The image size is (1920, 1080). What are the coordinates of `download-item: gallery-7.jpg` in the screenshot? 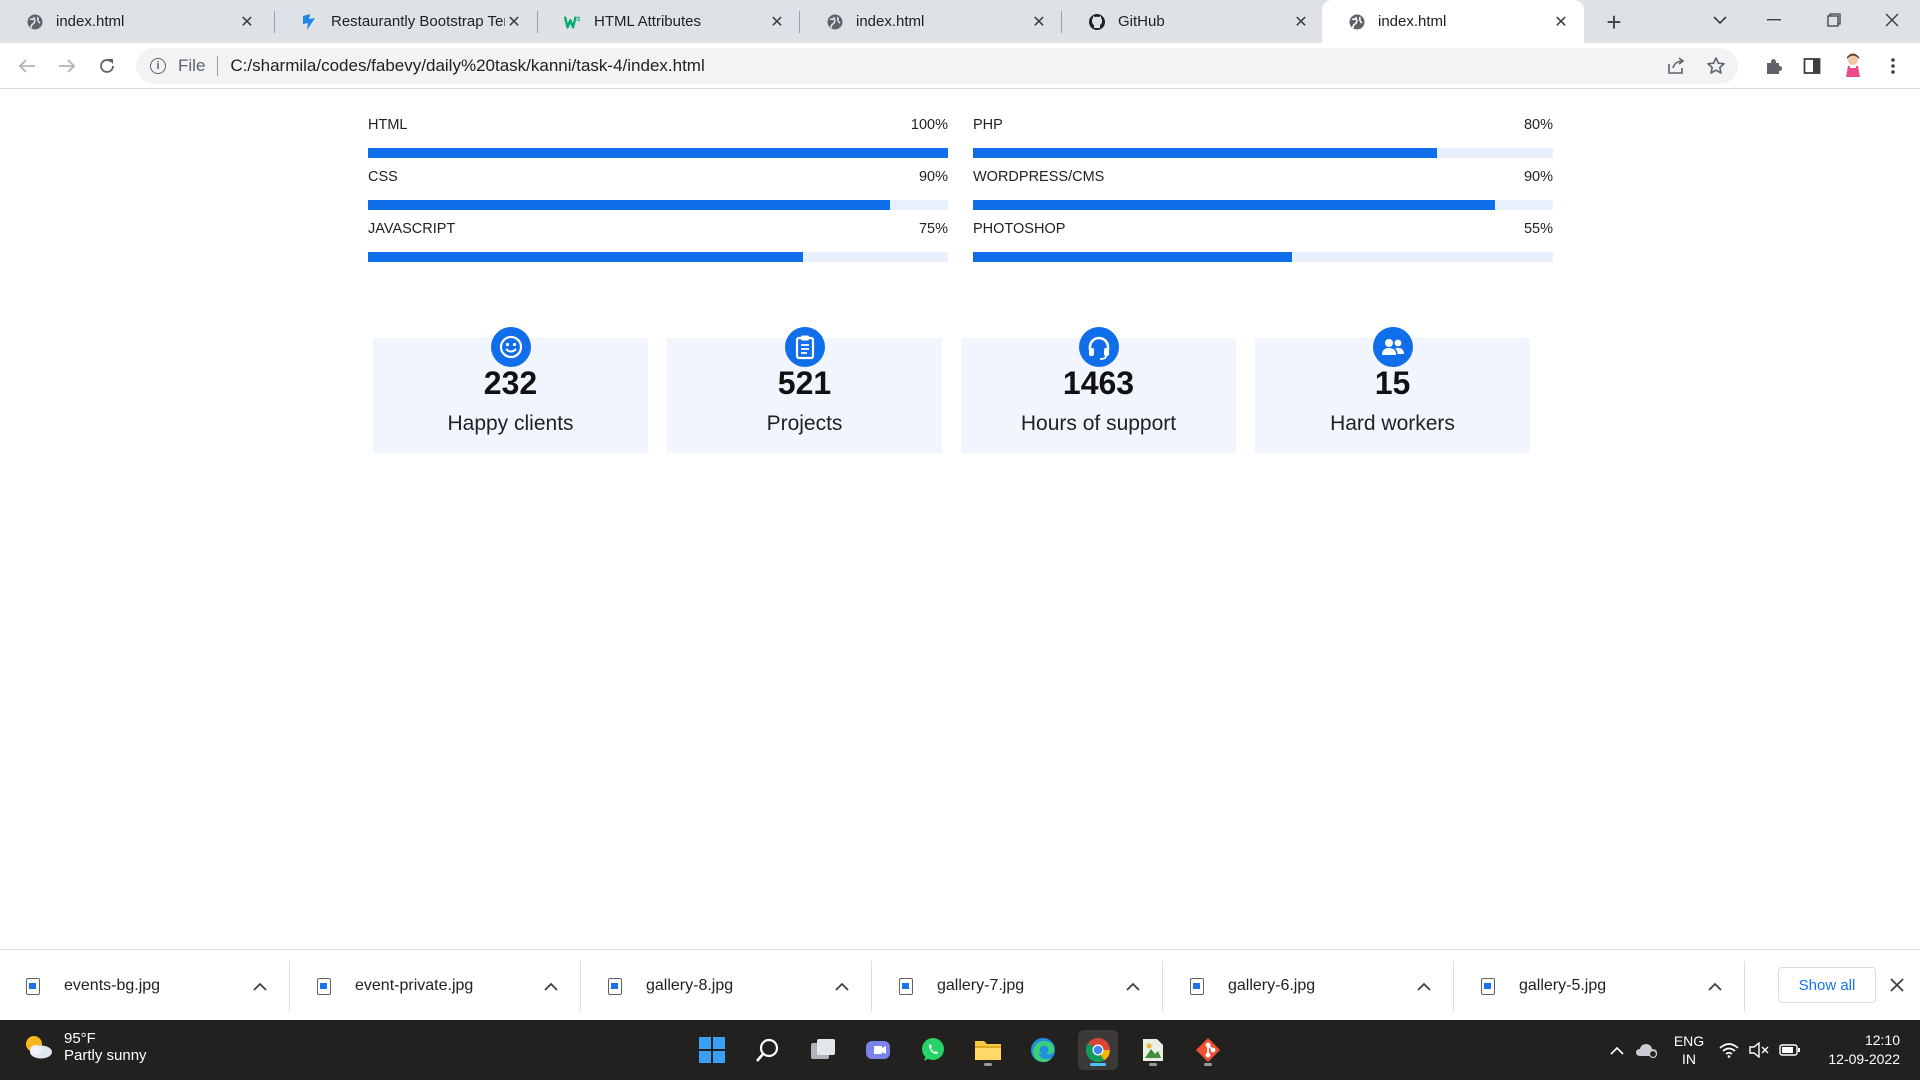 It's located at (1018, 986).